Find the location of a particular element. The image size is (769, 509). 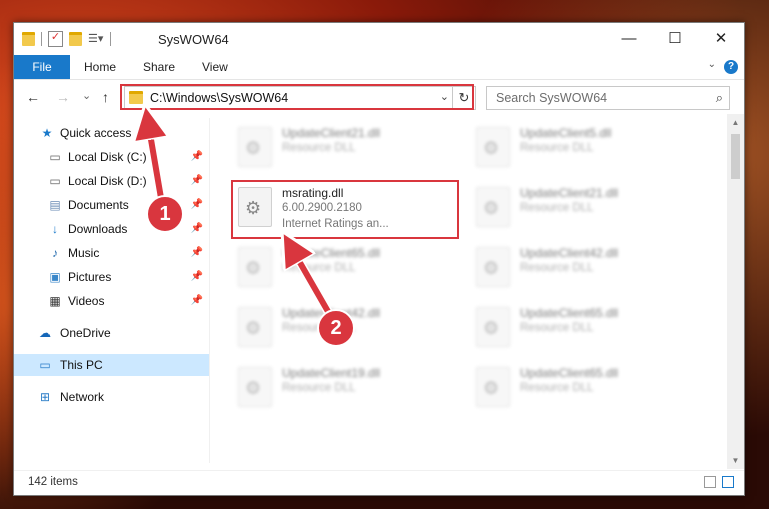

up-icon: ↑ is located at coordinates (105, 97).